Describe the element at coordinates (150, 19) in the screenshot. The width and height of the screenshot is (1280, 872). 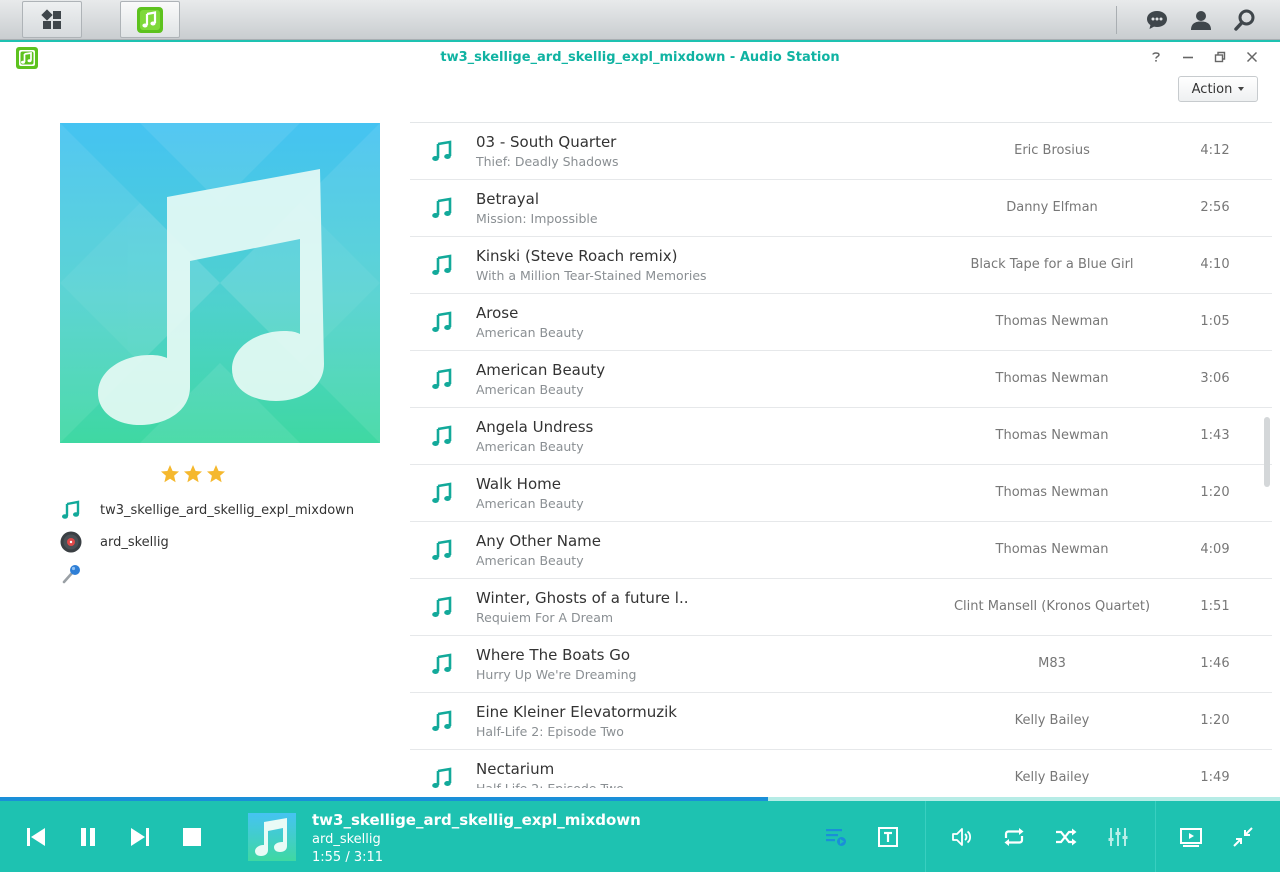
I see `audio-station-taskbar-button` at that location.